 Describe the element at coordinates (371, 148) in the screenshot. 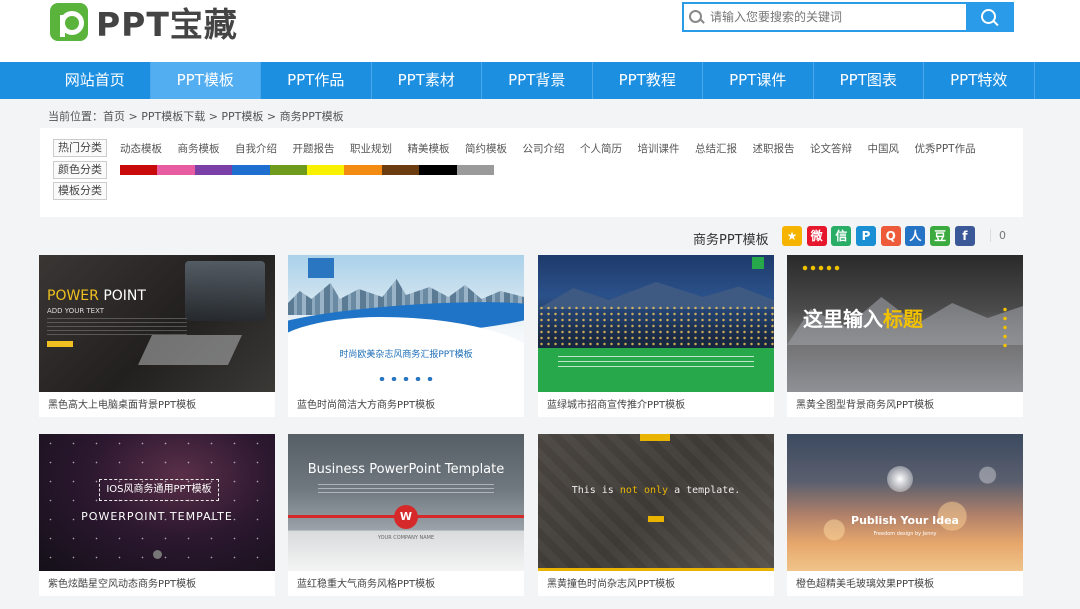

I see `category-link: 职业规划` at that location.